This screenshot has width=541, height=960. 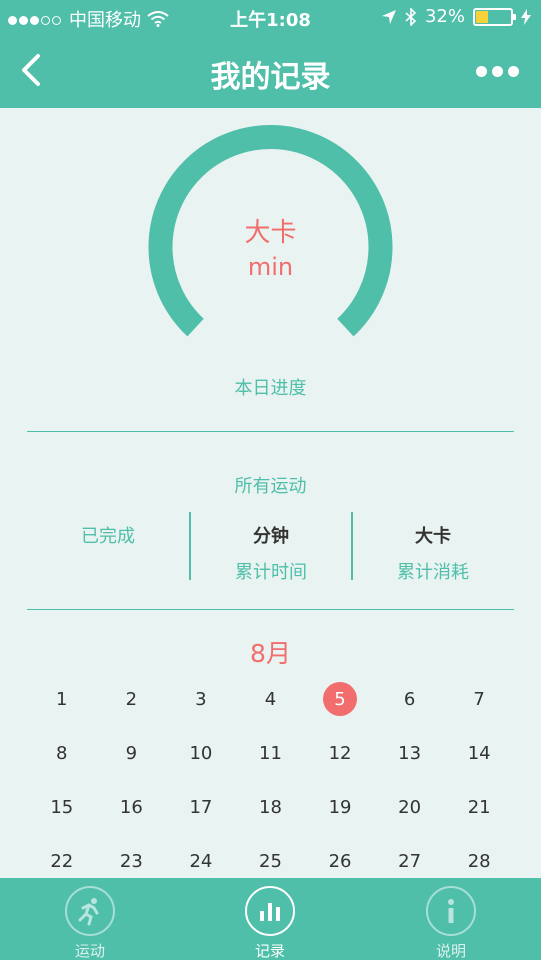 I want to click on page-title: 我的记录, so click(x=270, y=77).